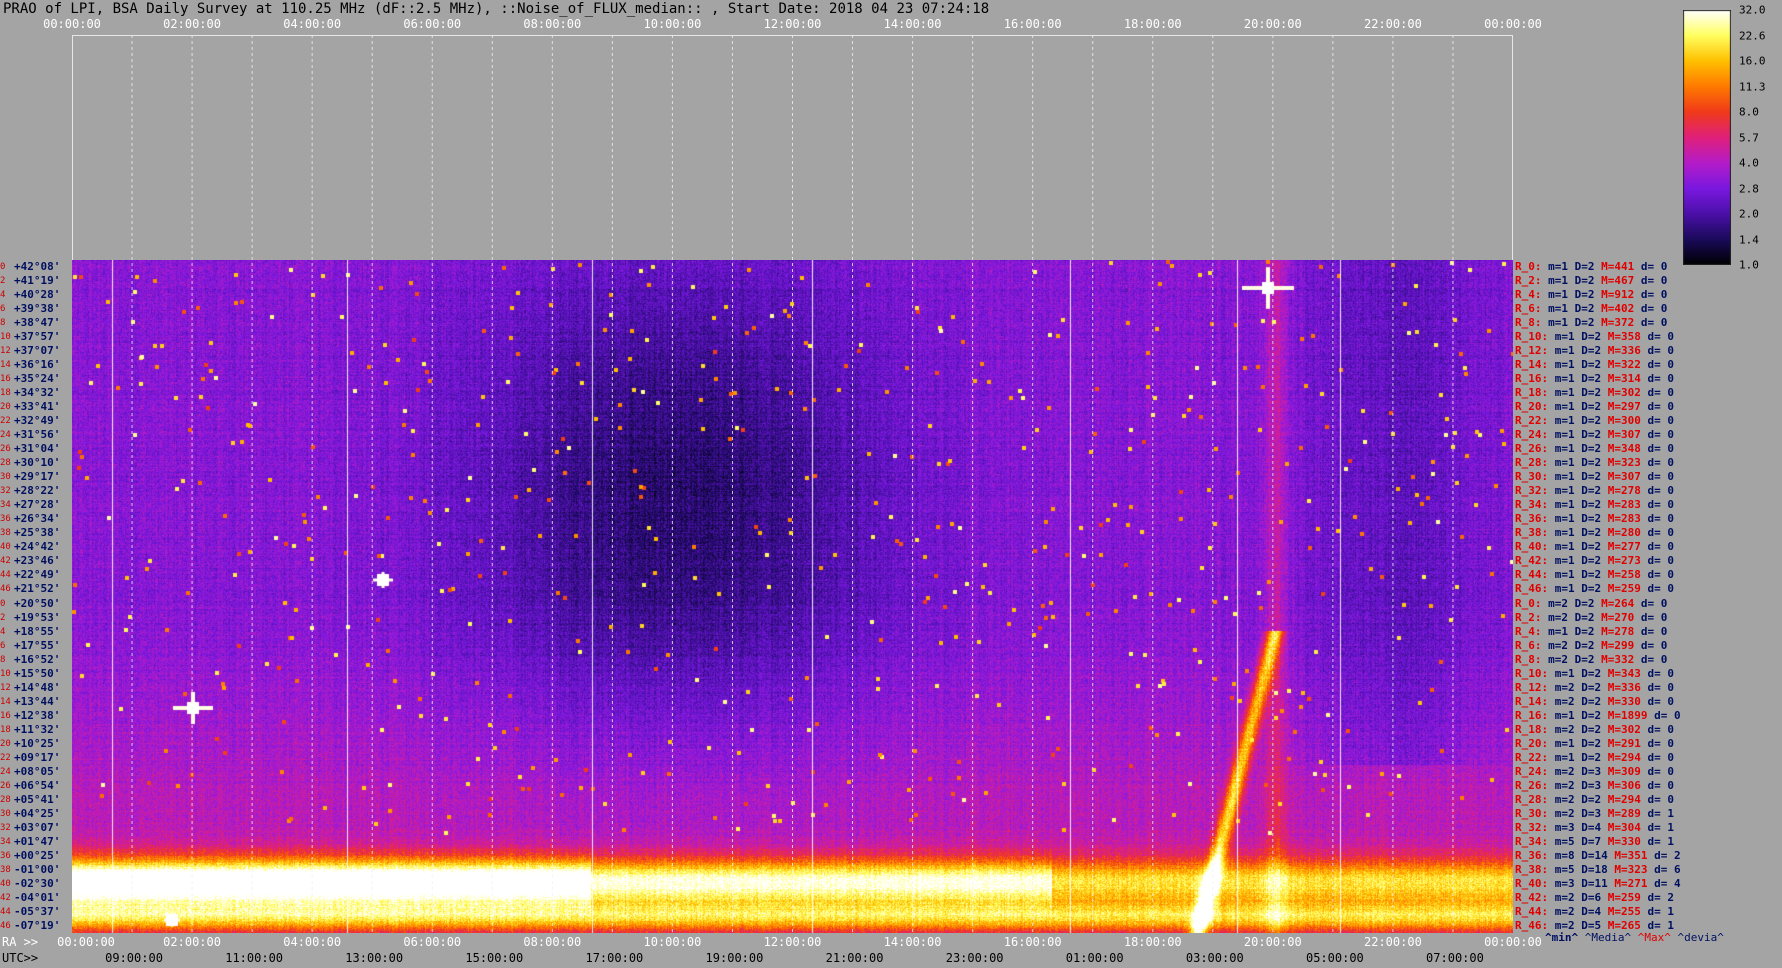 This screenshot has width=1782, height=968. What do you see at coordinates (5, 855) in the screenshot?
I see `declination-index: 36` at bounding box center [5, 855].